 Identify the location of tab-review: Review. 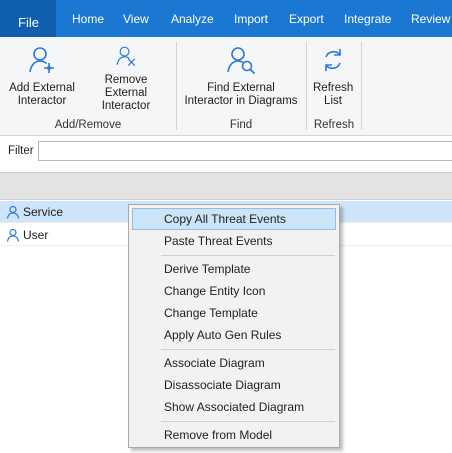
(430, 19).